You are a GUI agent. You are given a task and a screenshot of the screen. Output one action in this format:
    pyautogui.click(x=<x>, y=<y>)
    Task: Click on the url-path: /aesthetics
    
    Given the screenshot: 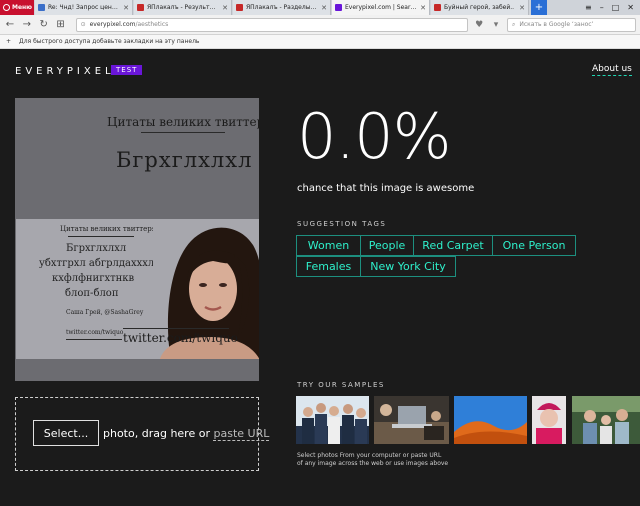 What is the action you would take?
    pyautogui.click(x=152, y=24)
    